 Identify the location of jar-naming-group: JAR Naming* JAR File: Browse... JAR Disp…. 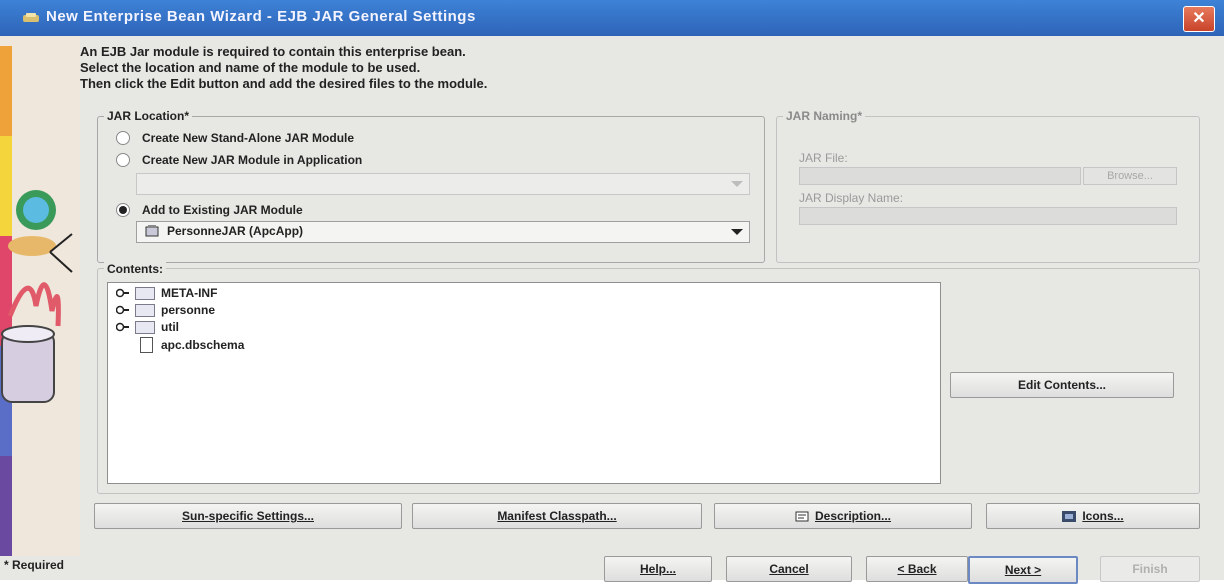
(988, 186).